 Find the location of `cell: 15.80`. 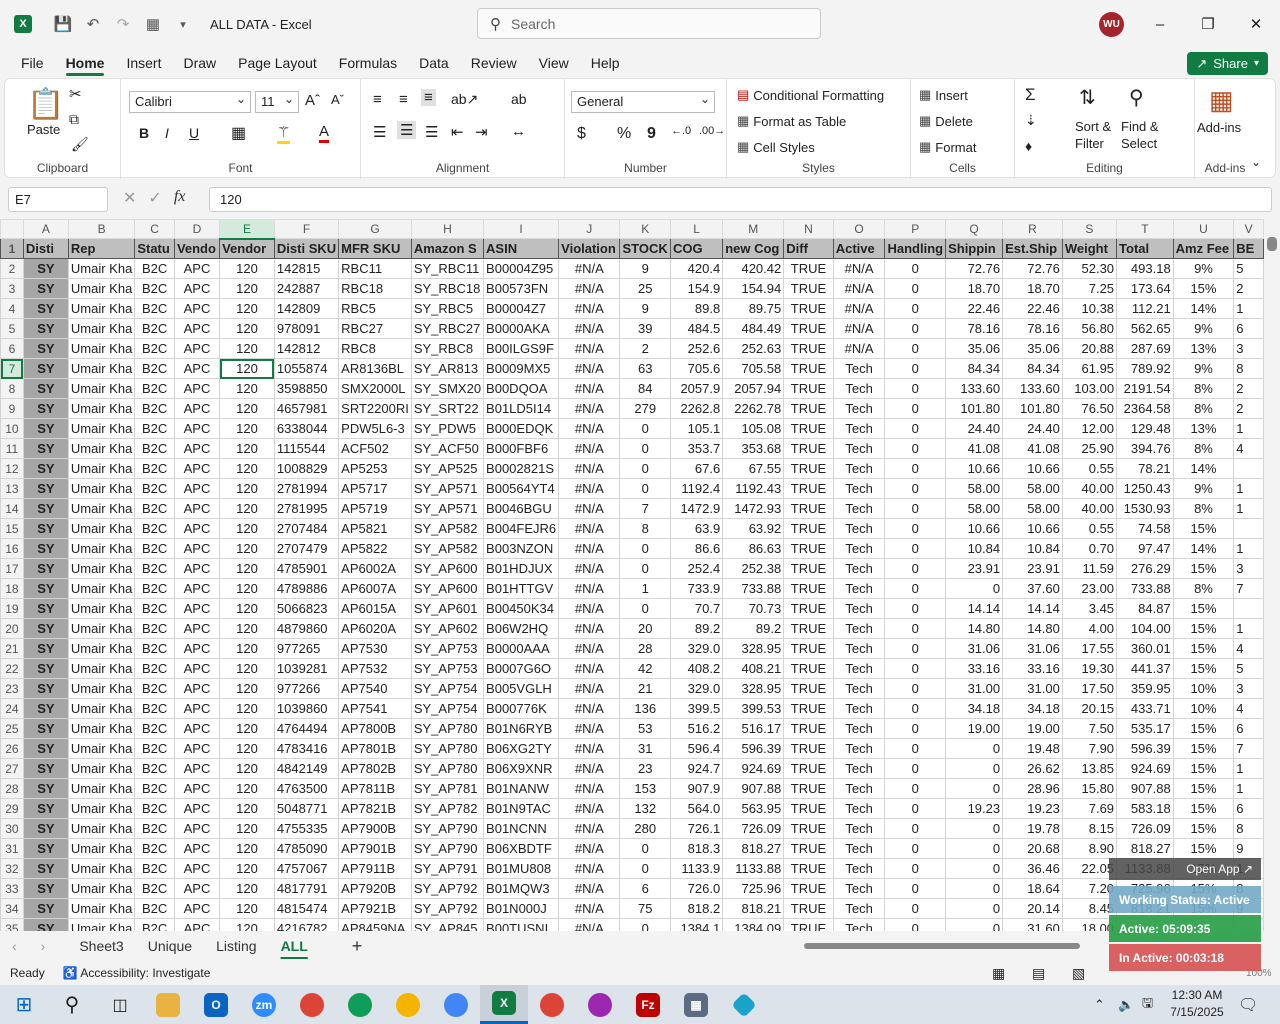

cell: 15.80 is located at coordinates (1089, 788).